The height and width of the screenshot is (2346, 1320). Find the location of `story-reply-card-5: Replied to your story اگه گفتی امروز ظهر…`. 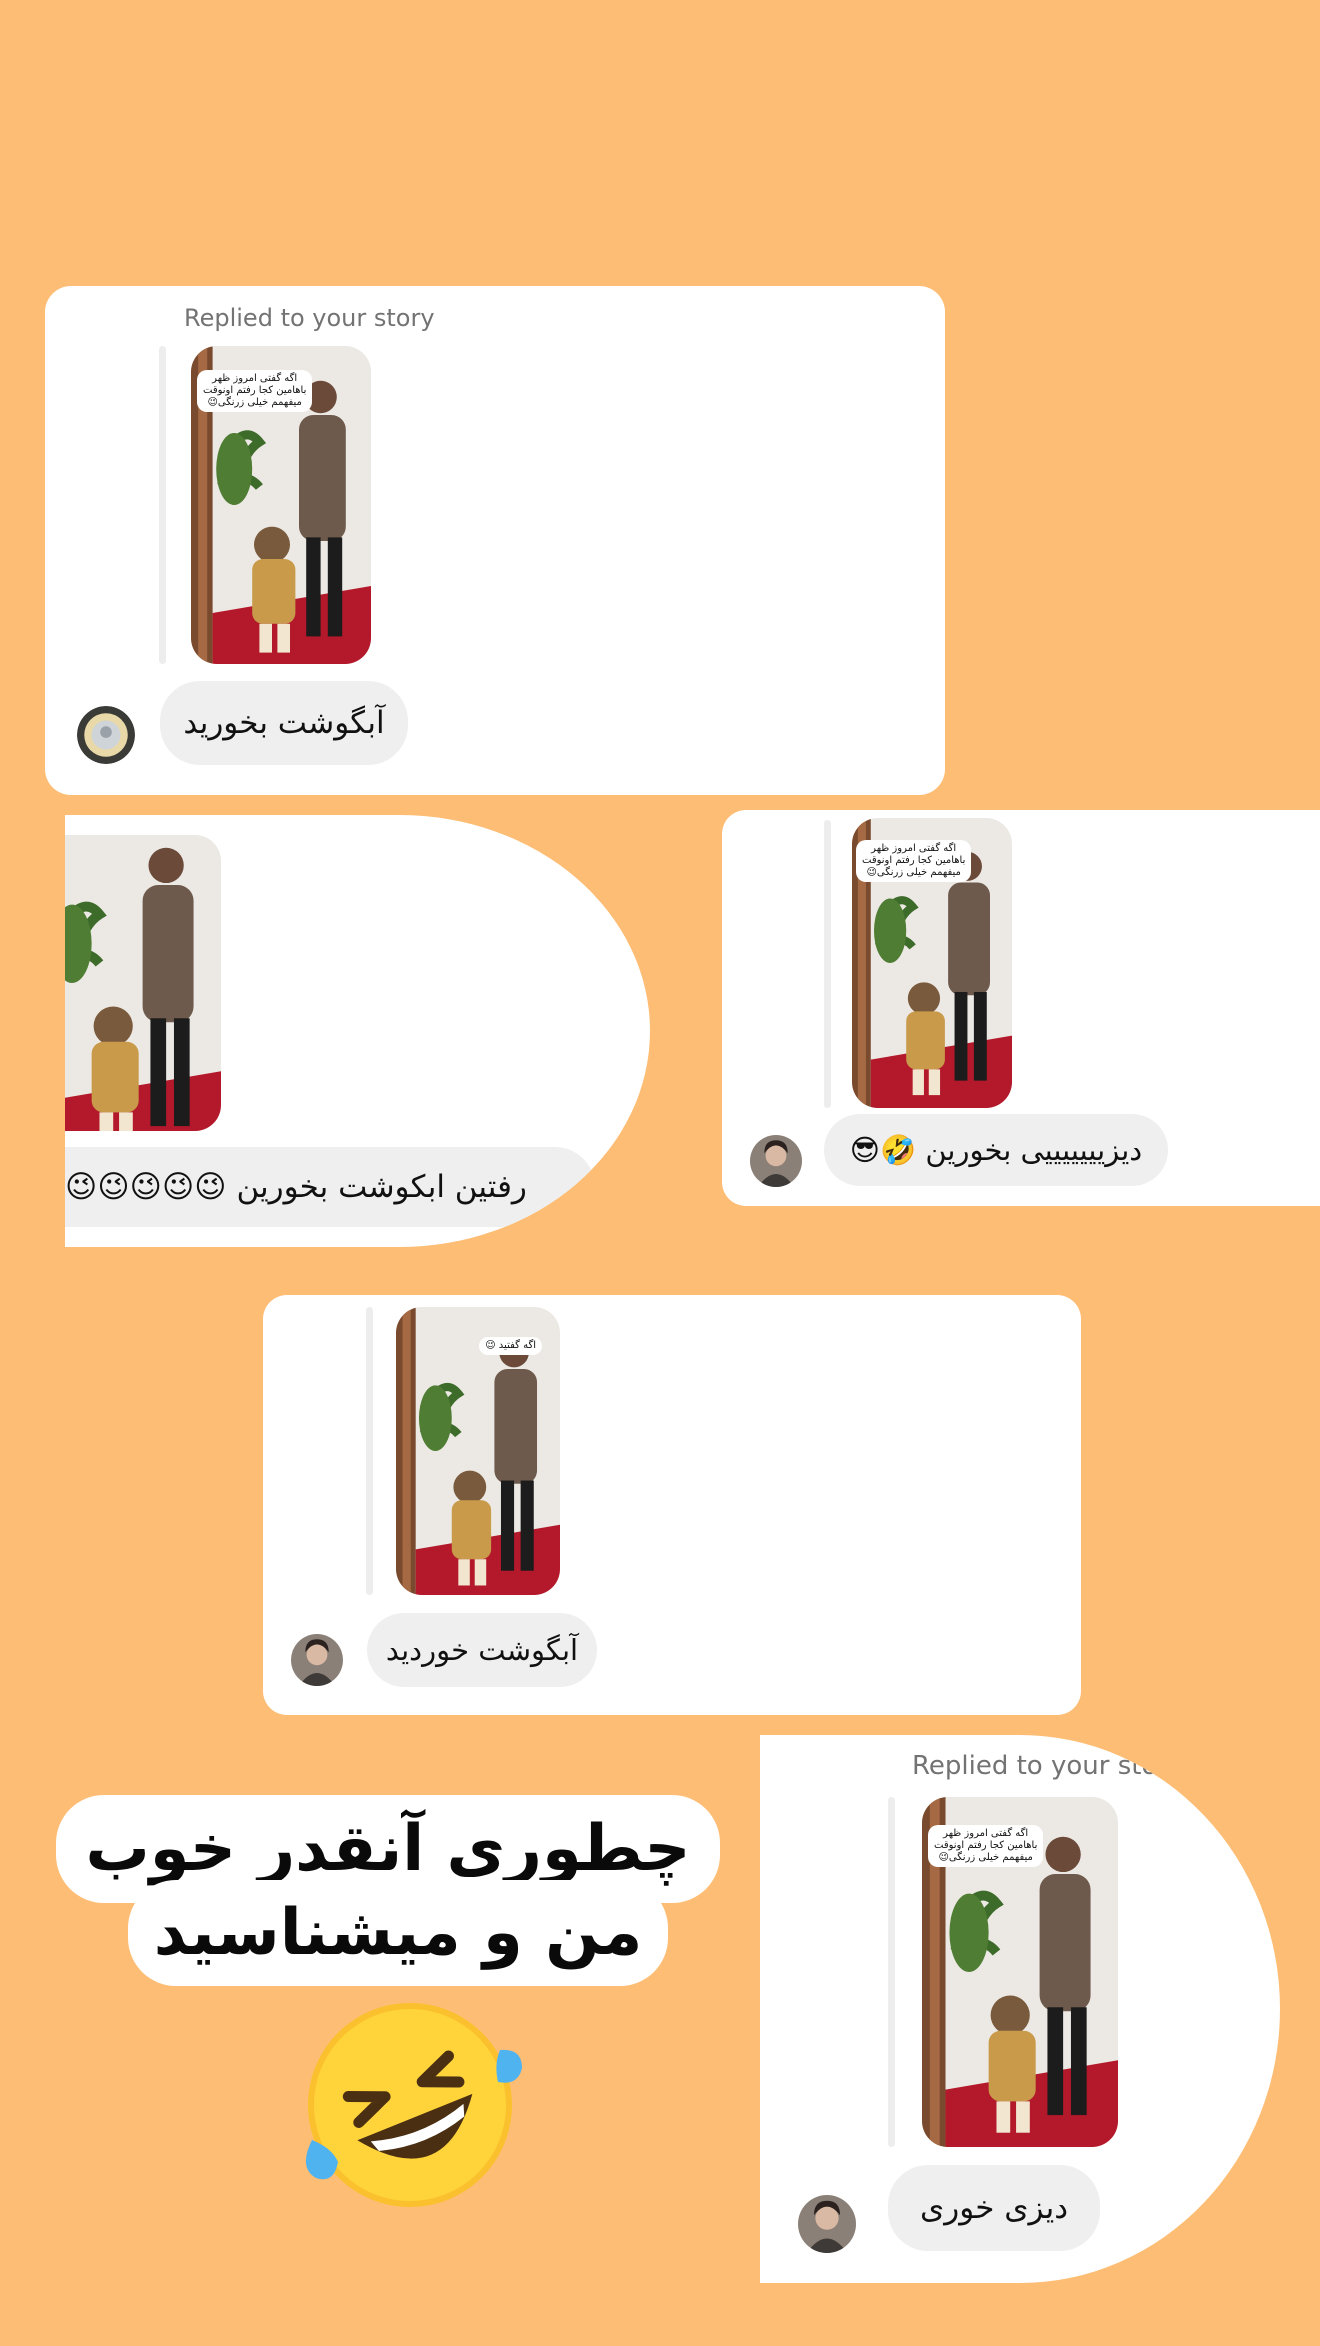

story-reply-card-5: Replied to your story اگه گفتی امروز ظهر… is located at coordinates (1020, 2009).